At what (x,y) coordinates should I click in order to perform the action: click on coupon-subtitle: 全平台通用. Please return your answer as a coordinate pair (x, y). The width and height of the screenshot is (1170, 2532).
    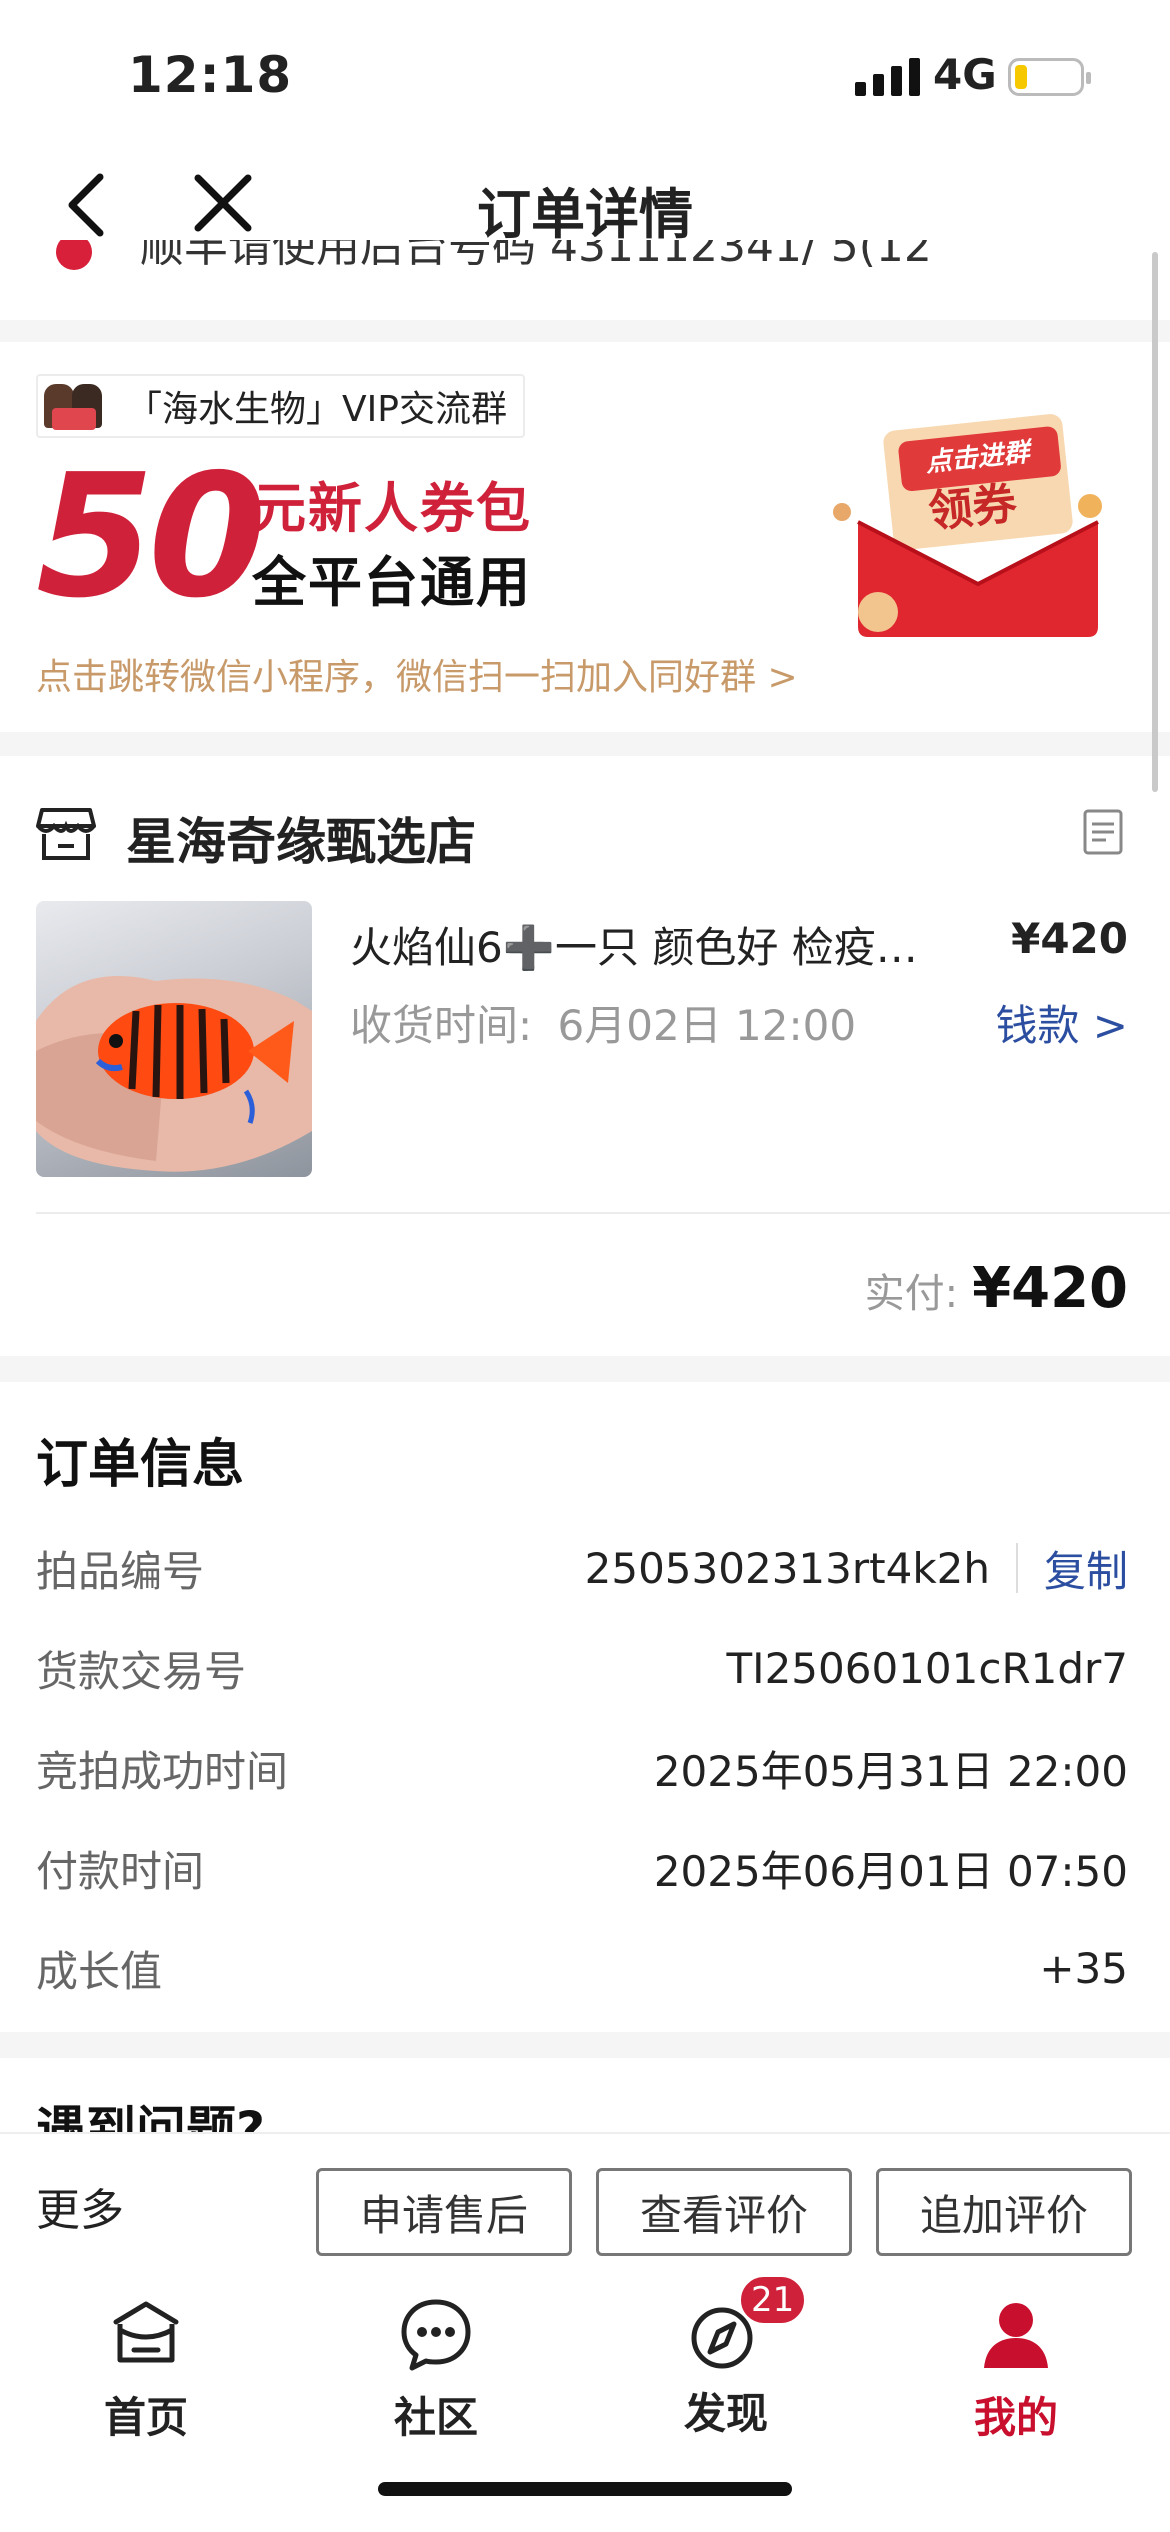
    Looking at the image, I should click on (392, 582).